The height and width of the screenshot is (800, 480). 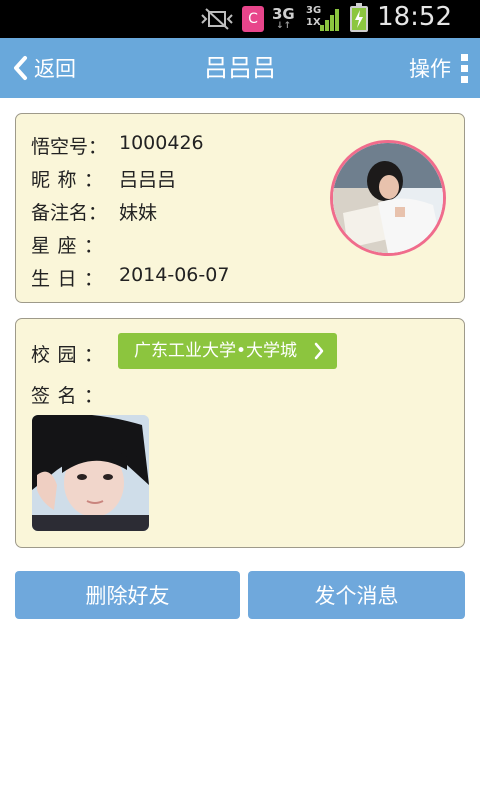 I want to click on vibrate-mute-icon, so click(x=217, y=19).